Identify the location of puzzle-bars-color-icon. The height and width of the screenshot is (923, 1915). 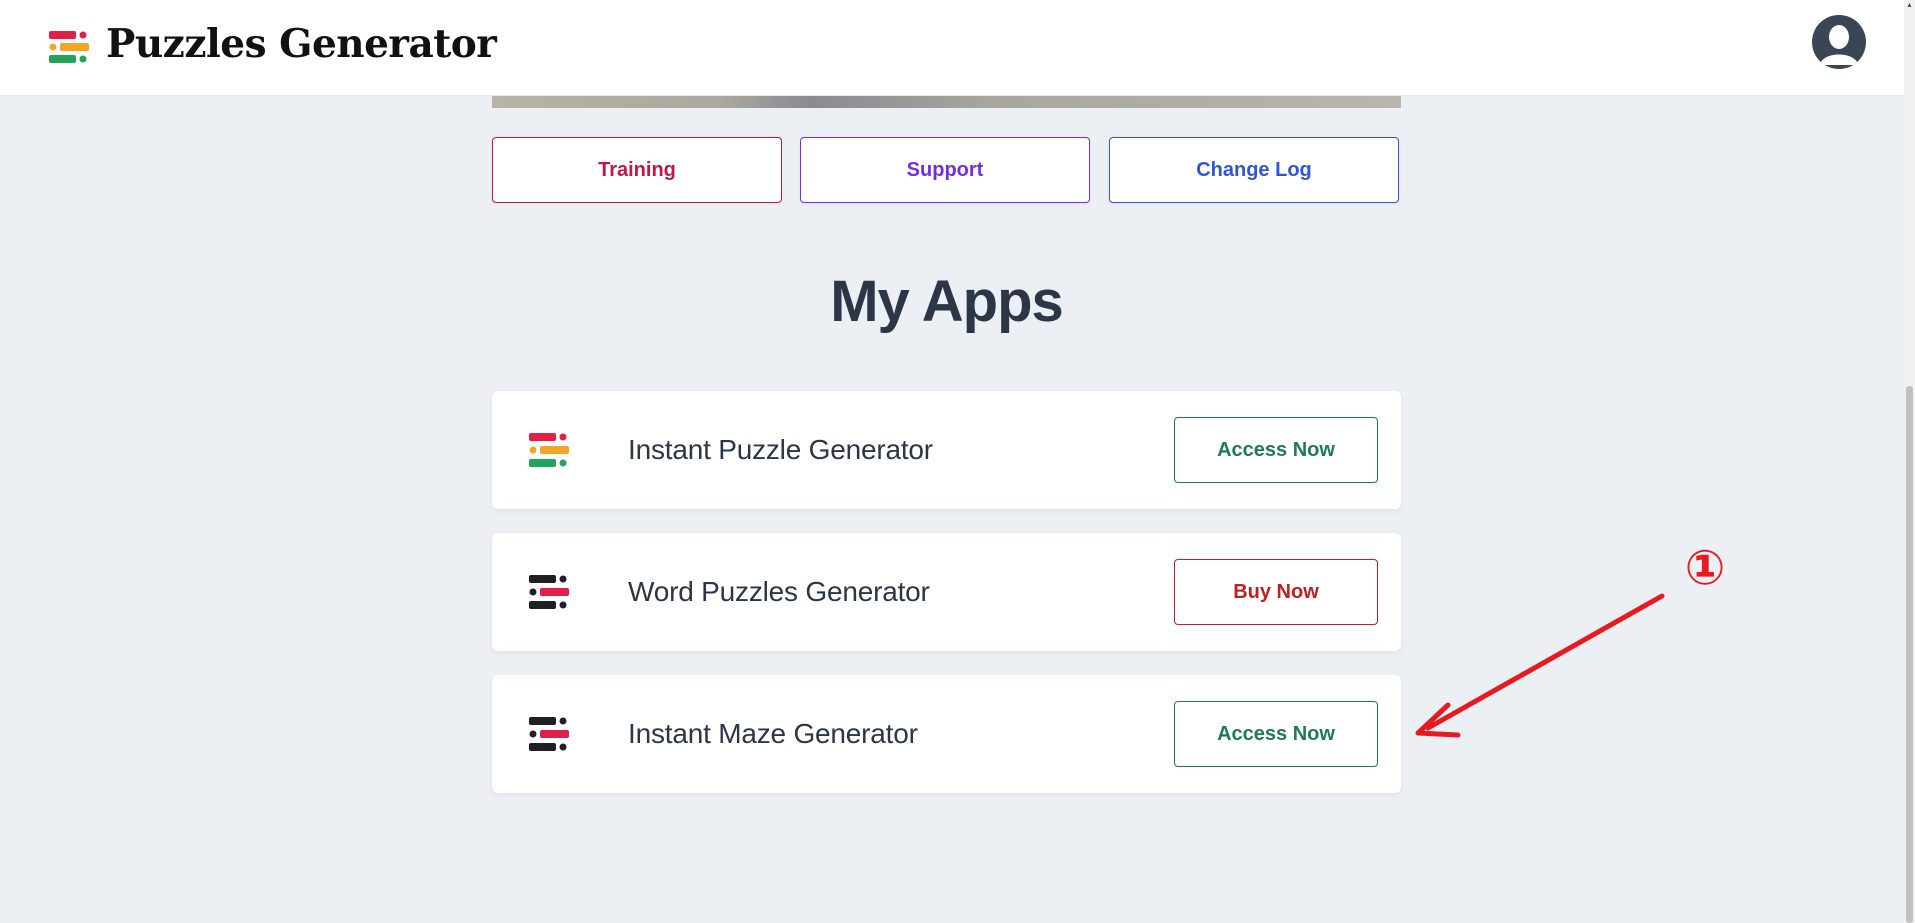
(549, 450).